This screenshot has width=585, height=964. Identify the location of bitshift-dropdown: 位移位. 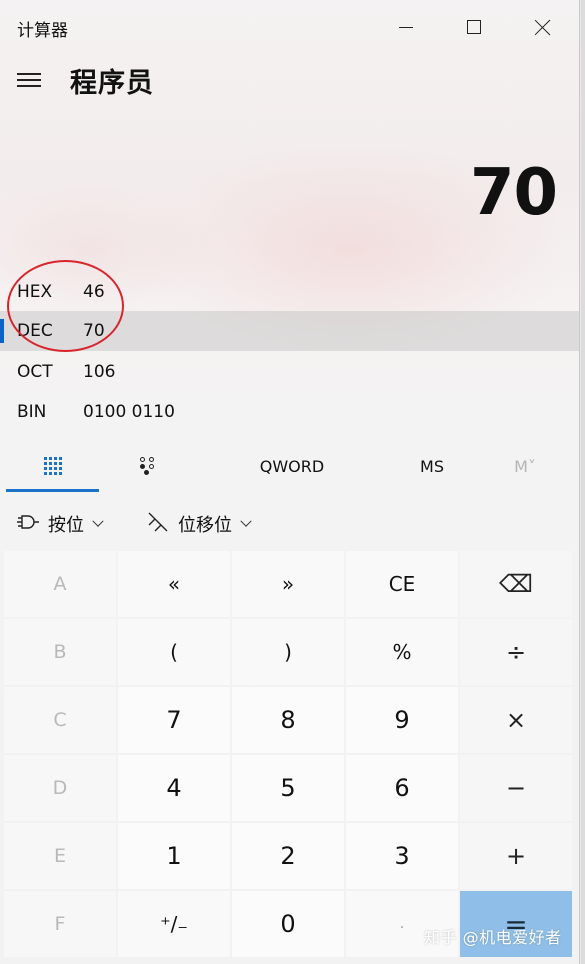
(199, 524).